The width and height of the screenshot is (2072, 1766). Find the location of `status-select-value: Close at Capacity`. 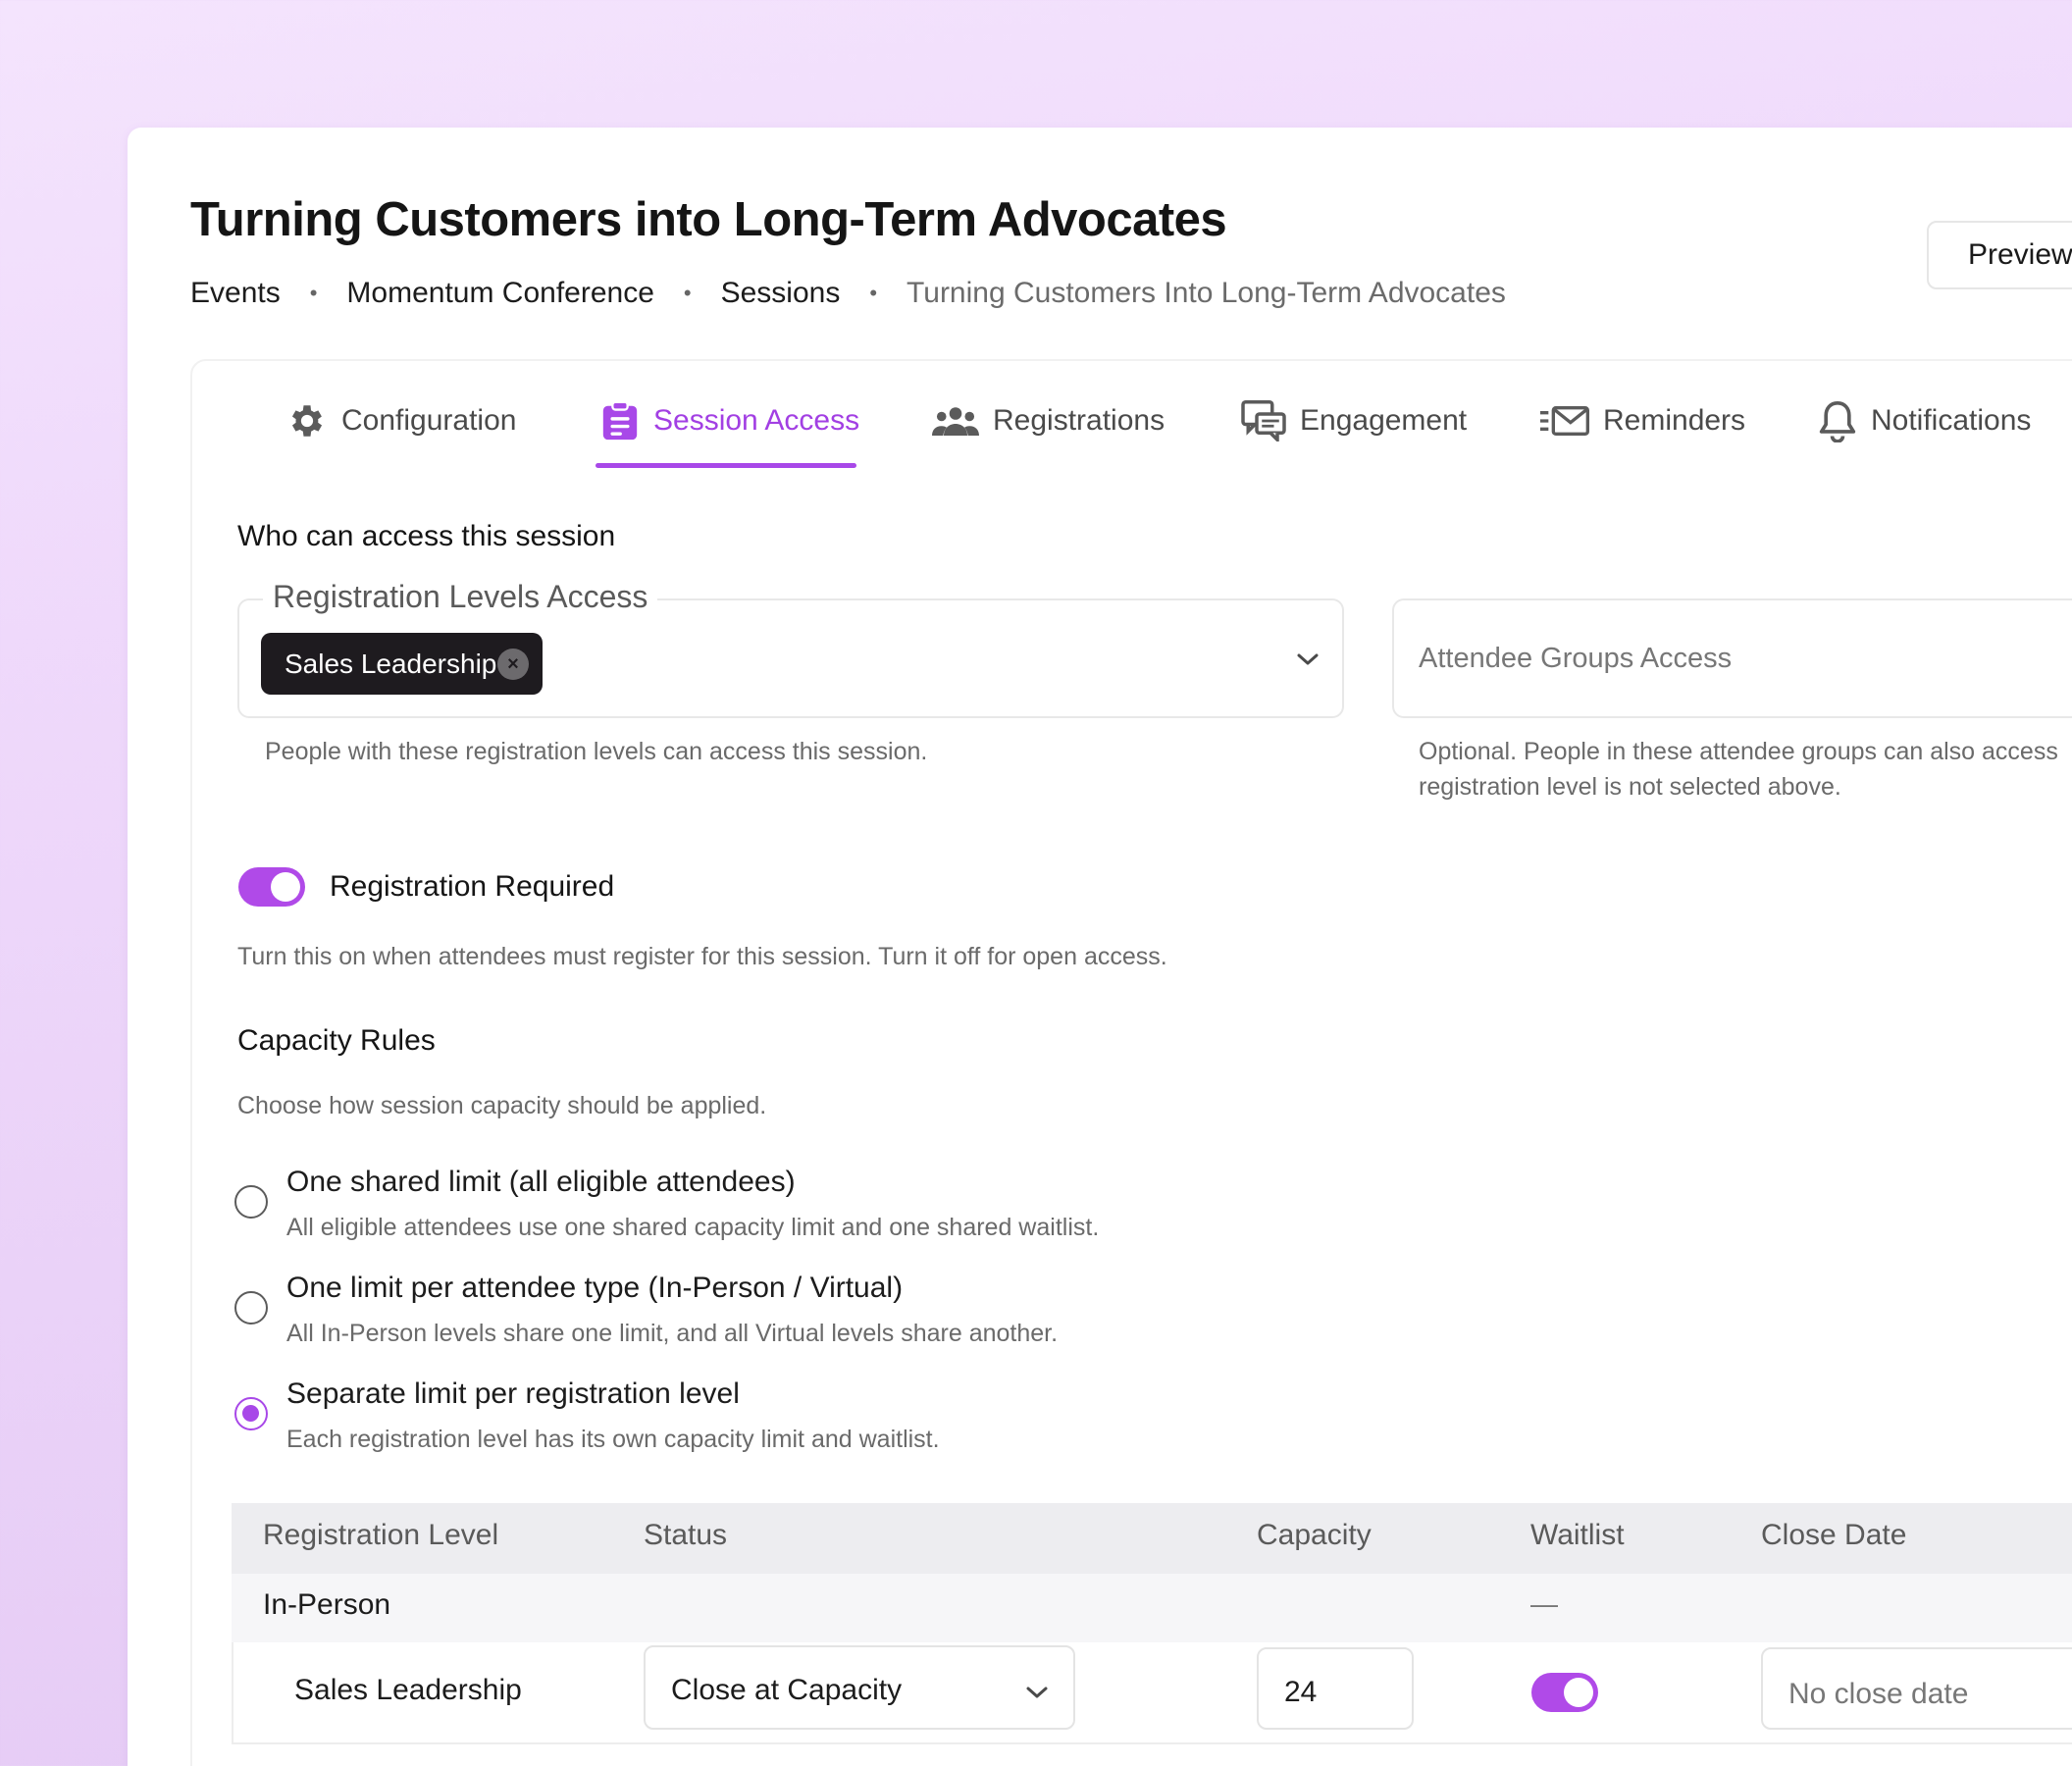

status-select-value: Close at Capacity is located at coordinates (787, 1690).